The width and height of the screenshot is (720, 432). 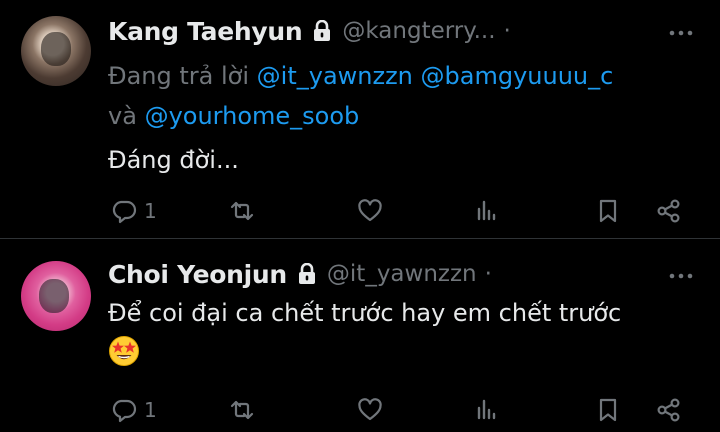 What do you see at coordinates (122, 116) in the screenshot?
I see `replying-joiner: và` at bounding box center [122, 116].